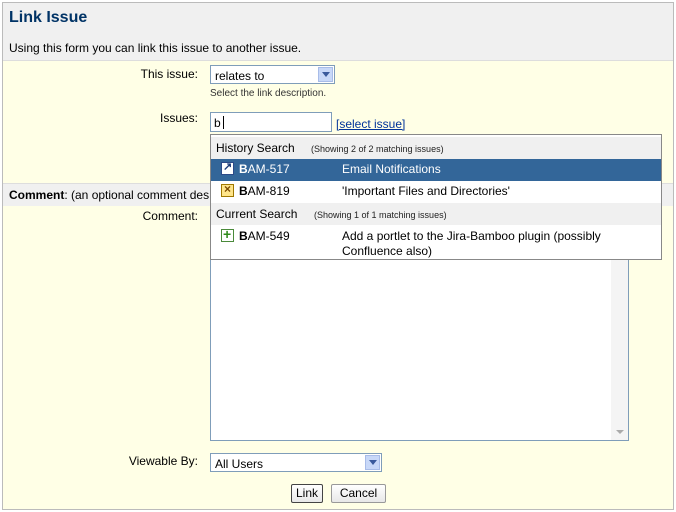 Image resolution: width=676 pixels, height=512 pixels. I want to click on history-search-title: History Search, so click(255, 148).